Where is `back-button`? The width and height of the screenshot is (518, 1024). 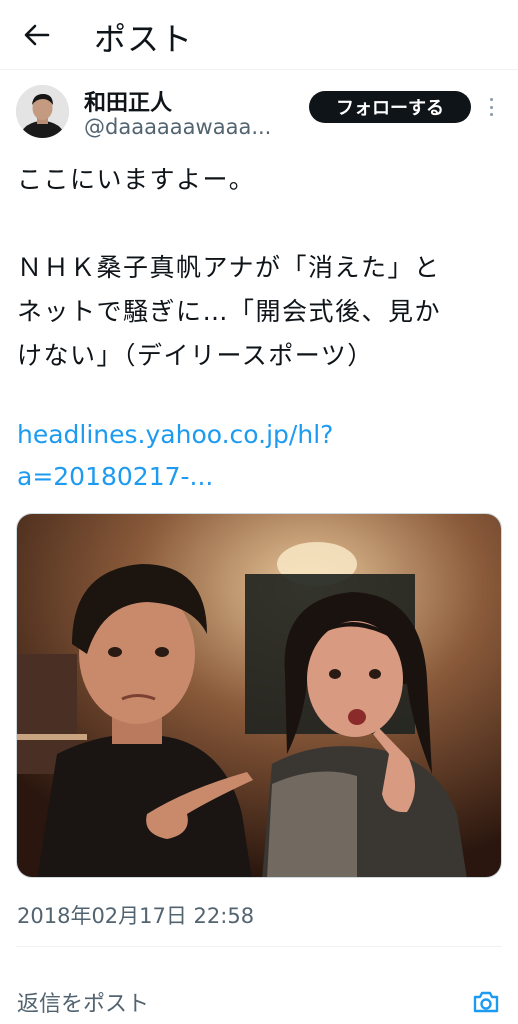 back-button is located at coordinates (37, 35).